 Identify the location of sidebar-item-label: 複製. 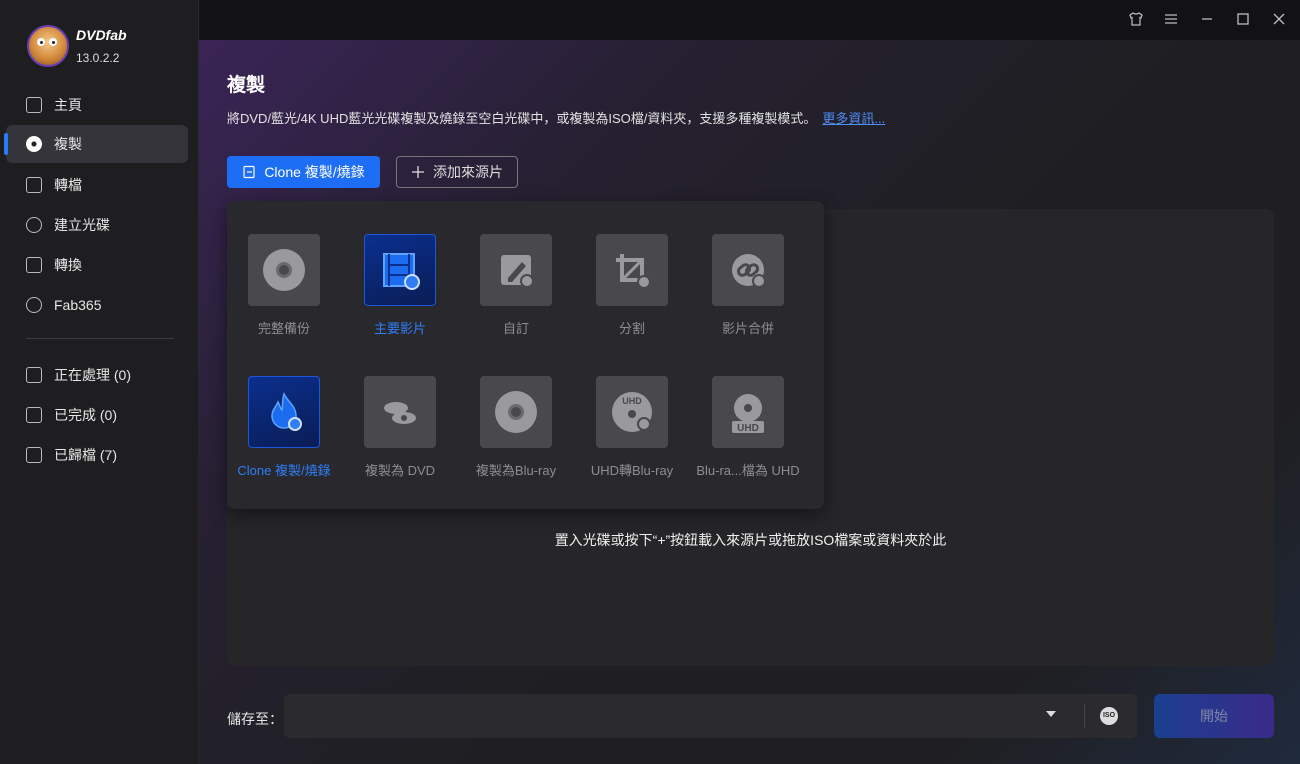
(68, 144).